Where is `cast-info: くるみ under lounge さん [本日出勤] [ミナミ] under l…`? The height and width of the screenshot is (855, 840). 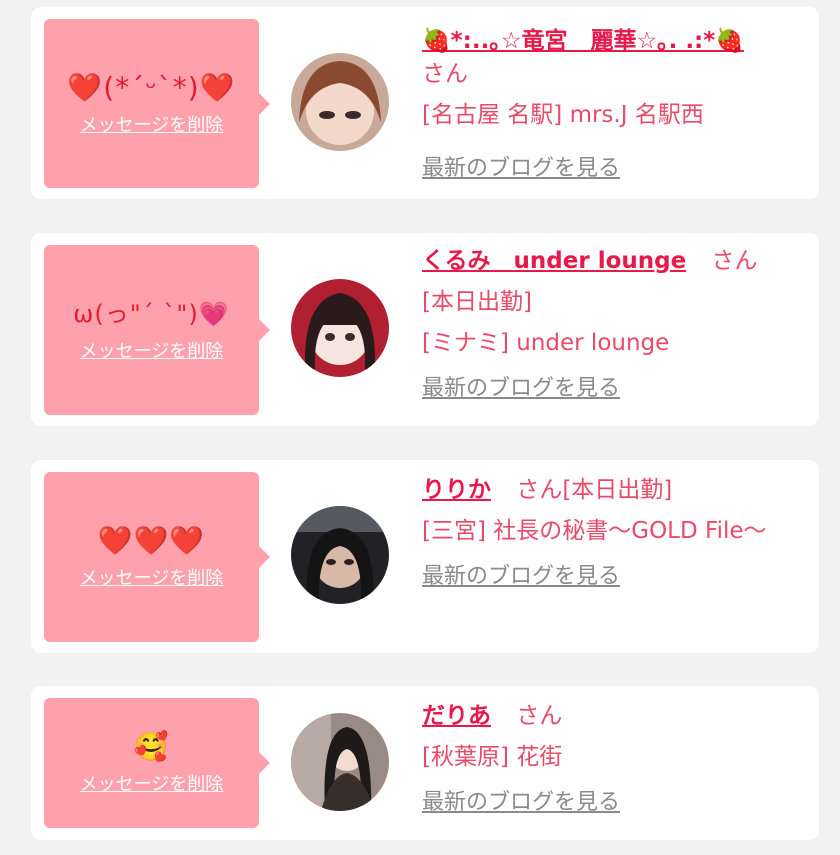 cast-info: くるみ under lounge さん [本日出勤] [ミナミ] under l… is located at coordinates (617, 325).